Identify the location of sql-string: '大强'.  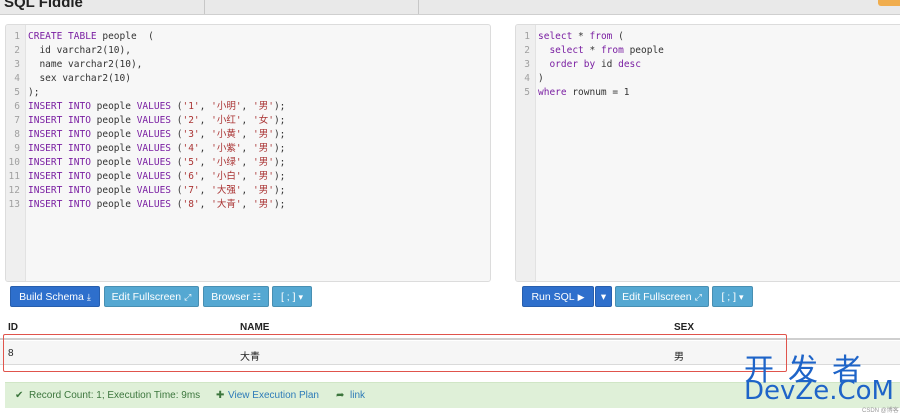
(226, 190).